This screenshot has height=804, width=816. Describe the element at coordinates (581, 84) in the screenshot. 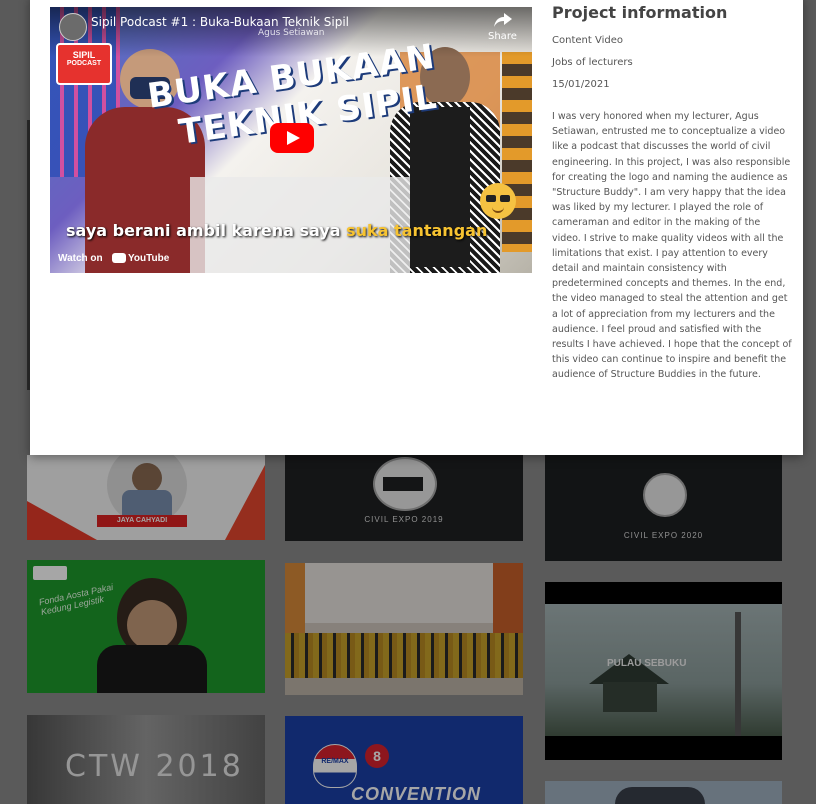

I see `project-date: 15/01/2021` at that location.